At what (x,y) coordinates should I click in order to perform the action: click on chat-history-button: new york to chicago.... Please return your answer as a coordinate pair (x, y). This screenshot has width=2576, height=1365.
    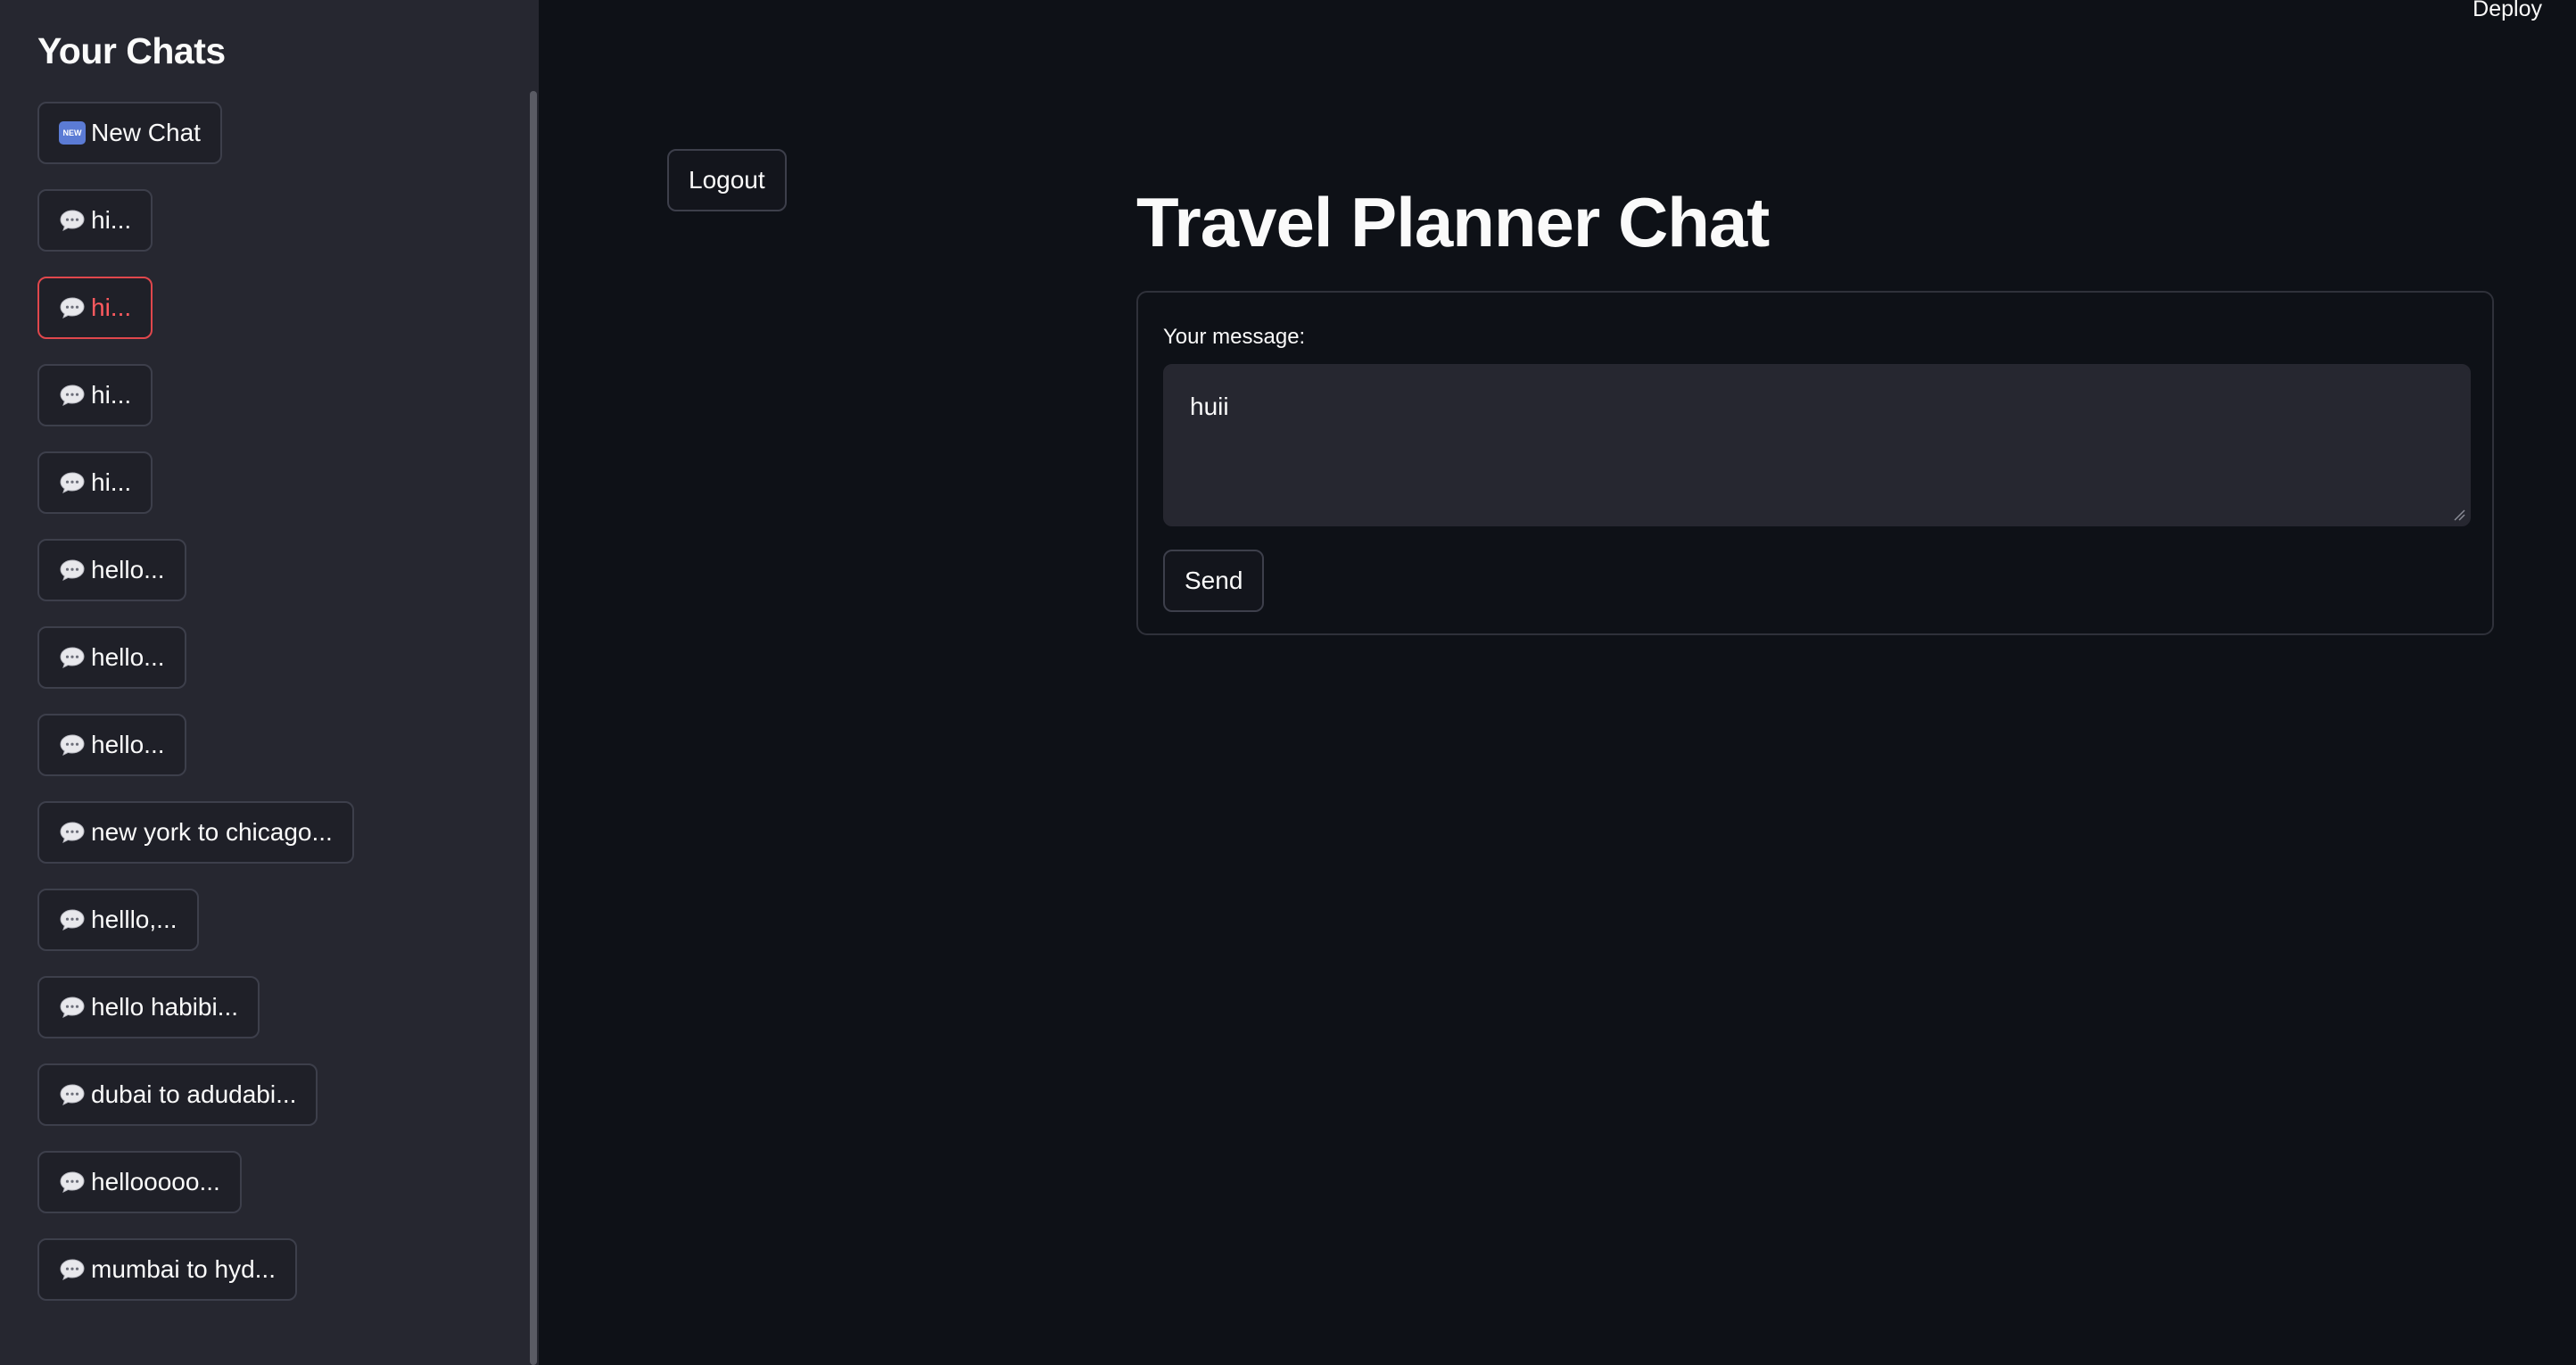
    Looking at the image, I should click on (196, 833).